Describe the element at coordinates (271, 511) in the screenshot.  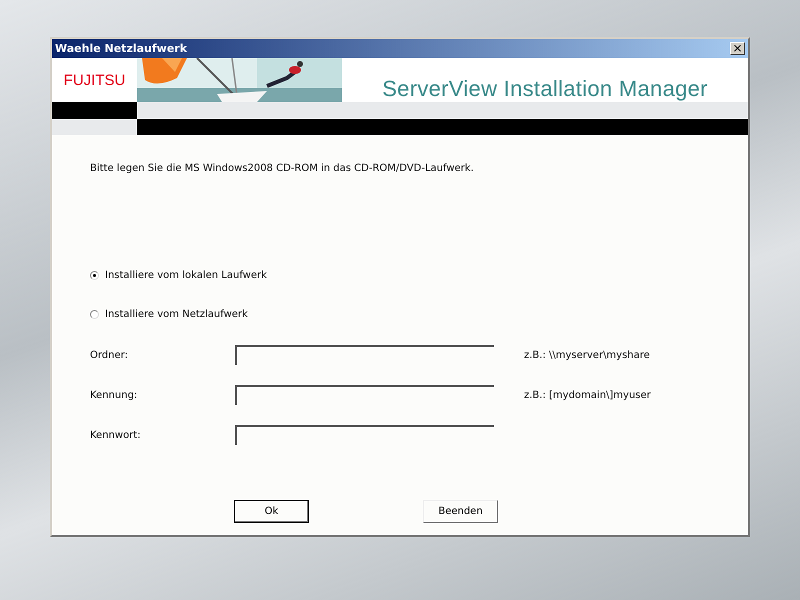
I see `dialog-button: Ok` at that location.